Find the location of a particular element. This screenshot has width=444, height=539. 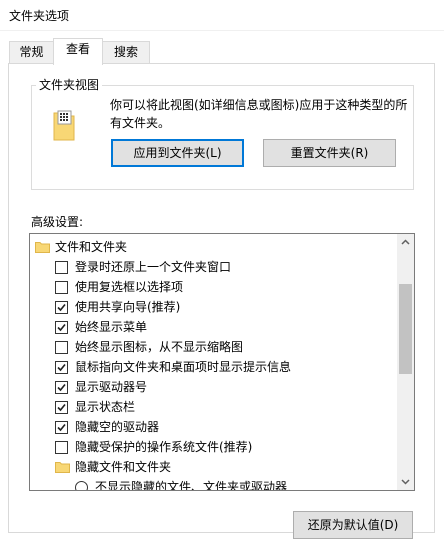

tree-item-label: 隐藏文件和文件夹 is located at coordinates (123, 467).